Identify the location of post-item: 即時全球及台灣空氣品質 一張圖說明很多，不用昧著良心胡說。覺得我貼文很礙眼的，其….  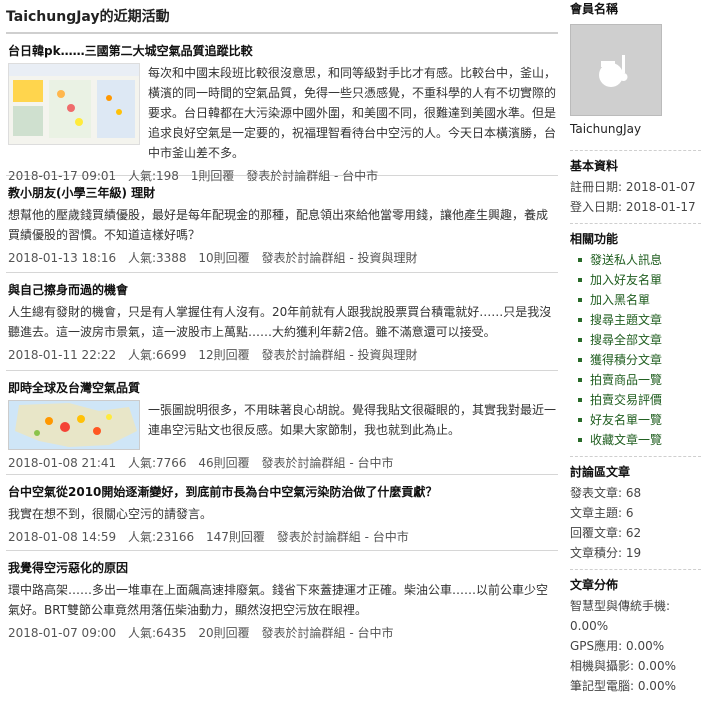
(282, 423).